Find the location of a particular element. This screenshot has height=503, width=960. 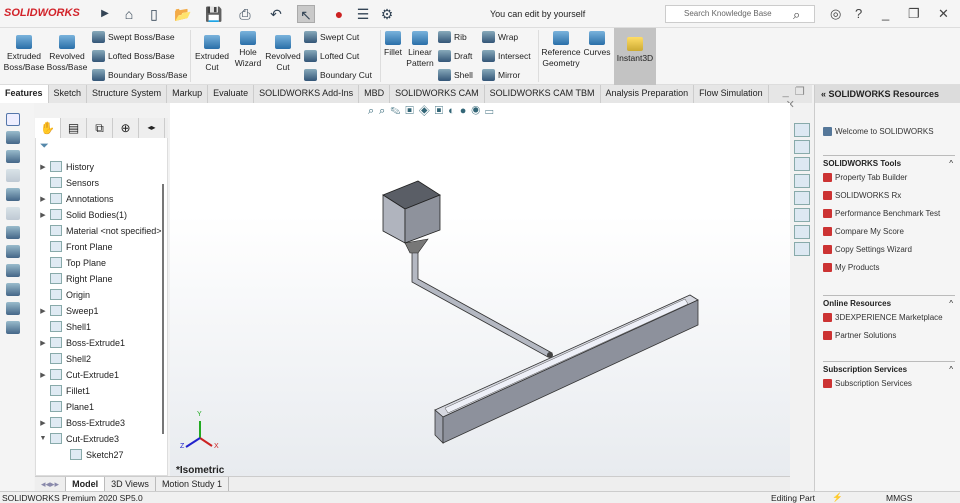

open-file-icon: 📂 is located at coordinates (183, 14).